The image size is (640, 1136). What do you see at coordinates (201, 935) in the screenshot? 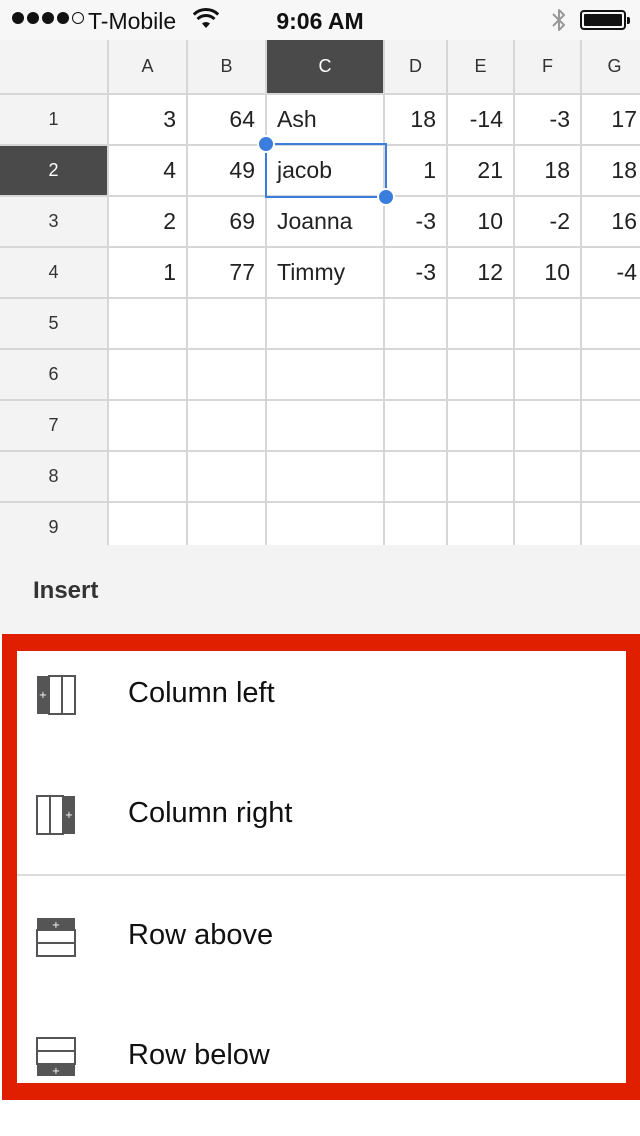
I see `insert-row-above-label: Row above` at bounding box center [201, 935].